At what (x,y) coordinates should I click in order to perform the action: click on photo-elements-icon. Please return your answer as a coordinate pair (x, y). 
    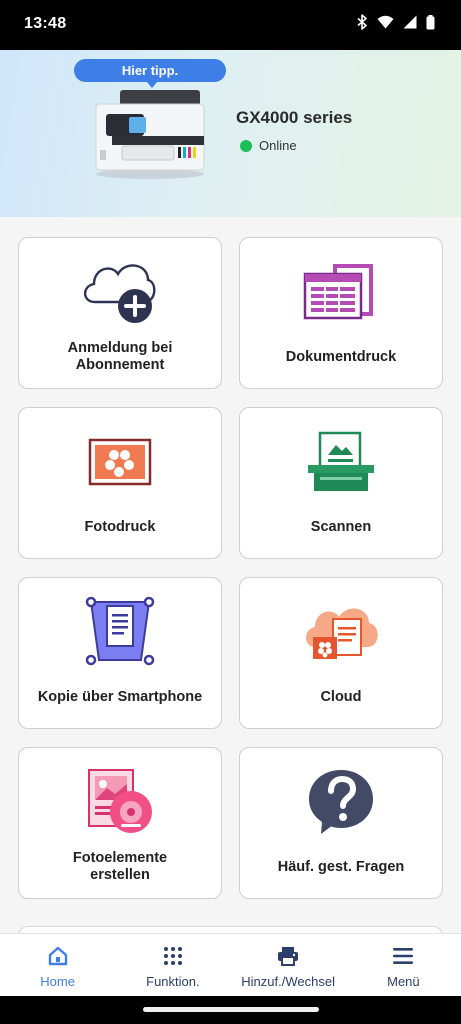
    Looking at the image, I should click on (120, 802).